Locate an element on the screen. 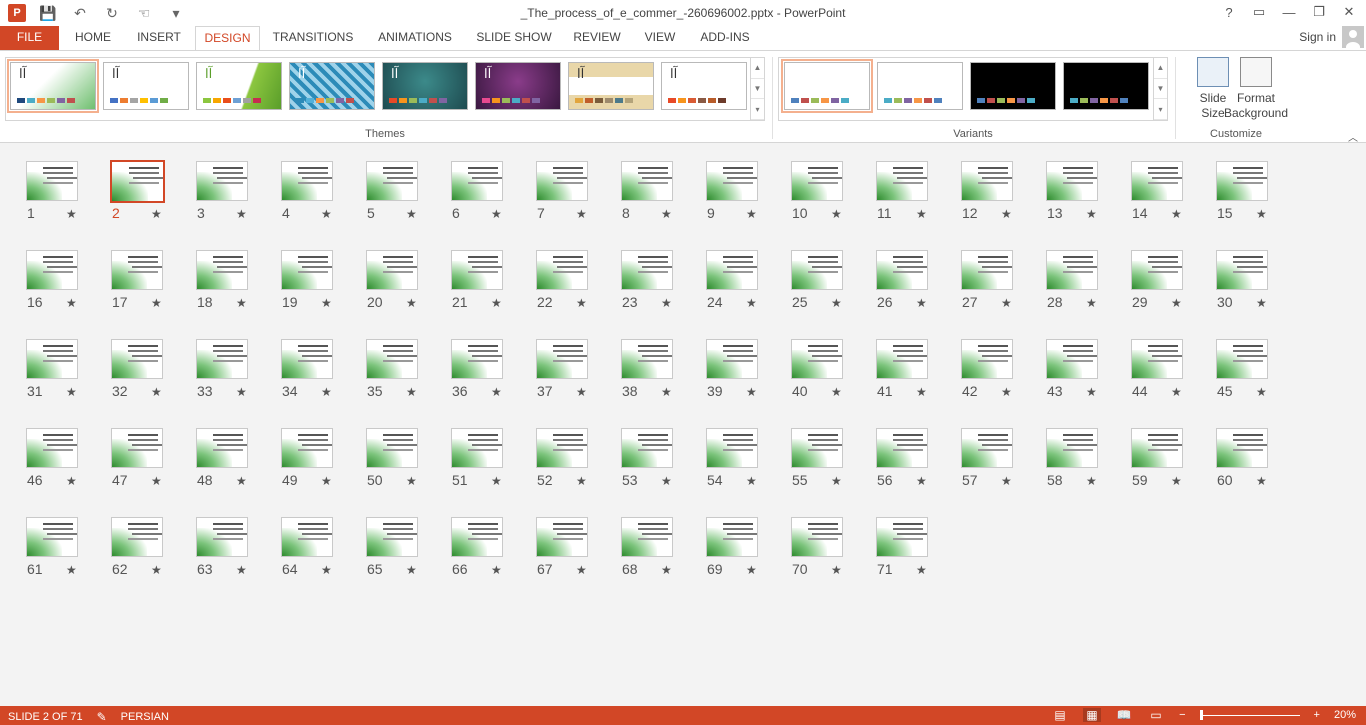 The width and height of the screenshot is (1366, 725). reading-view-icon: 📖 is located at coordinates (1124, 715).